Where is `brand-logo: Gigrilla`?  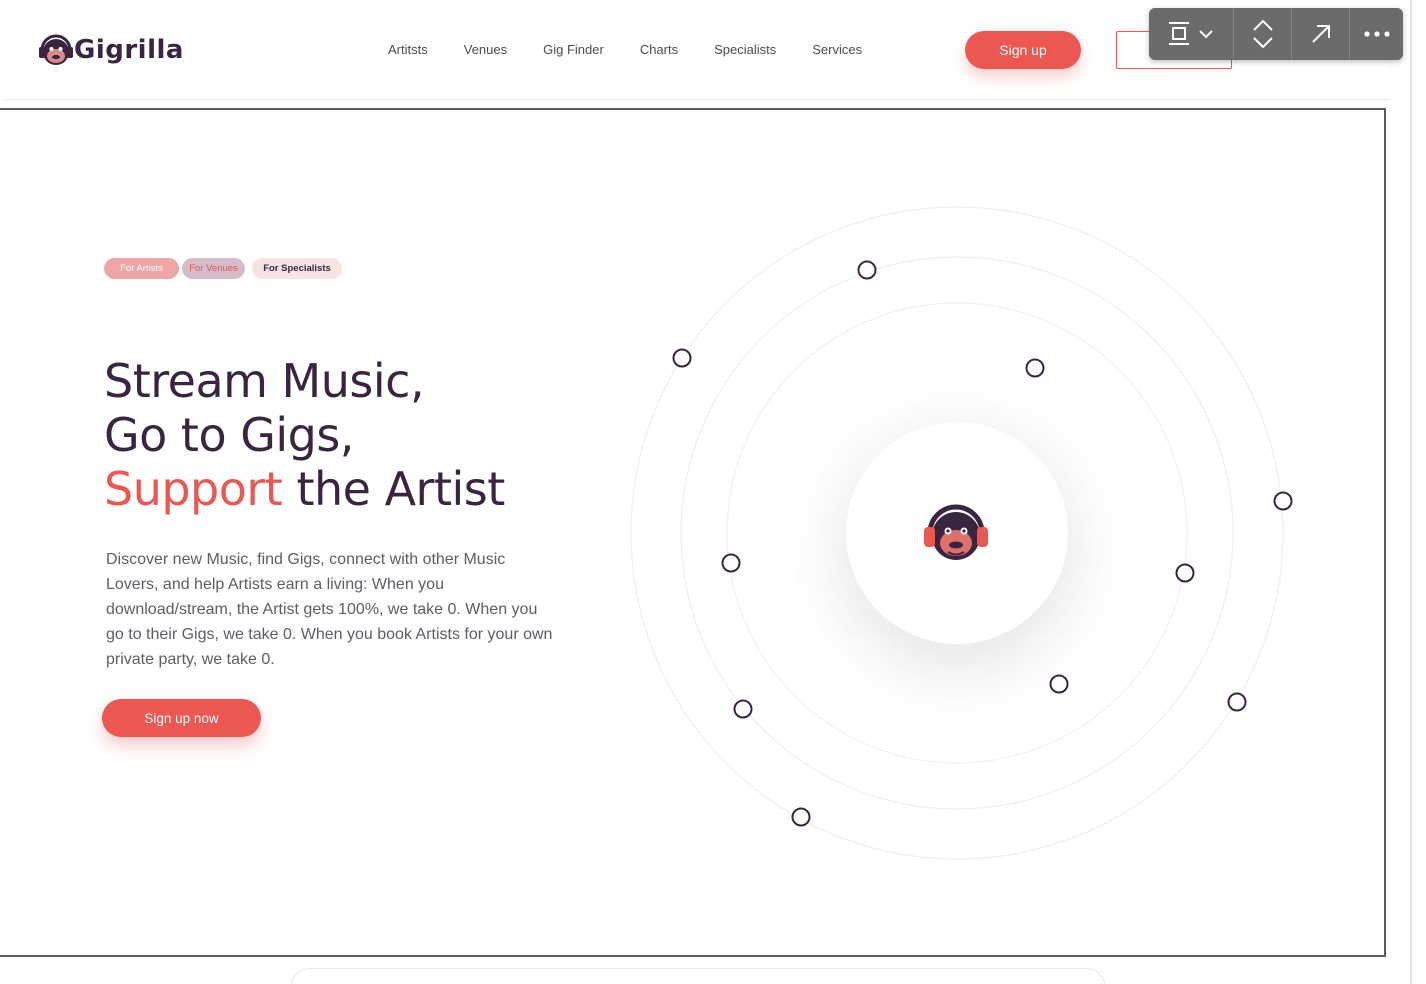
brand-logo: Gigrilla is located at coordinates (110, 50).